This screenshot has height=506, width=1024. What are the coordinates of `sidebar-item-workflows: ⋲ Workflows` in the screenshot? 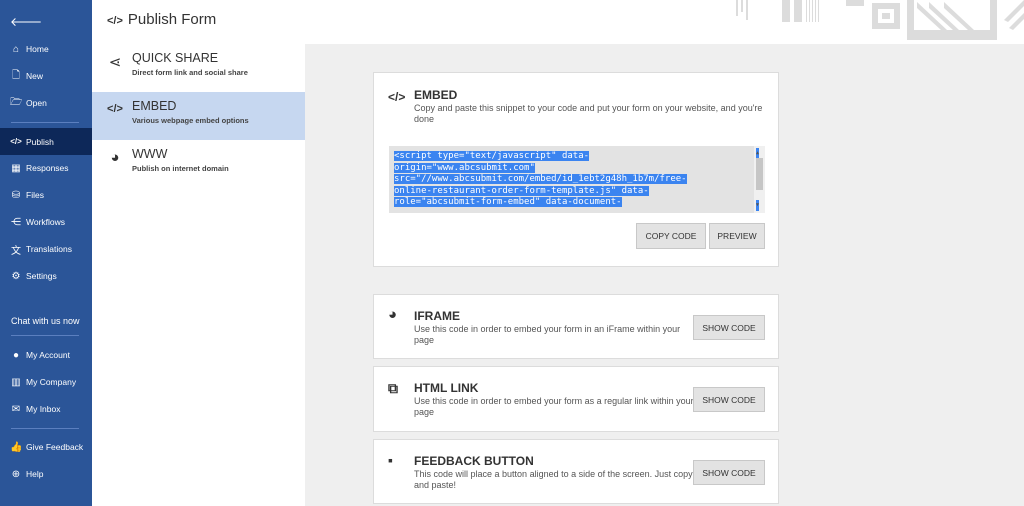 It's located at (46, 222).